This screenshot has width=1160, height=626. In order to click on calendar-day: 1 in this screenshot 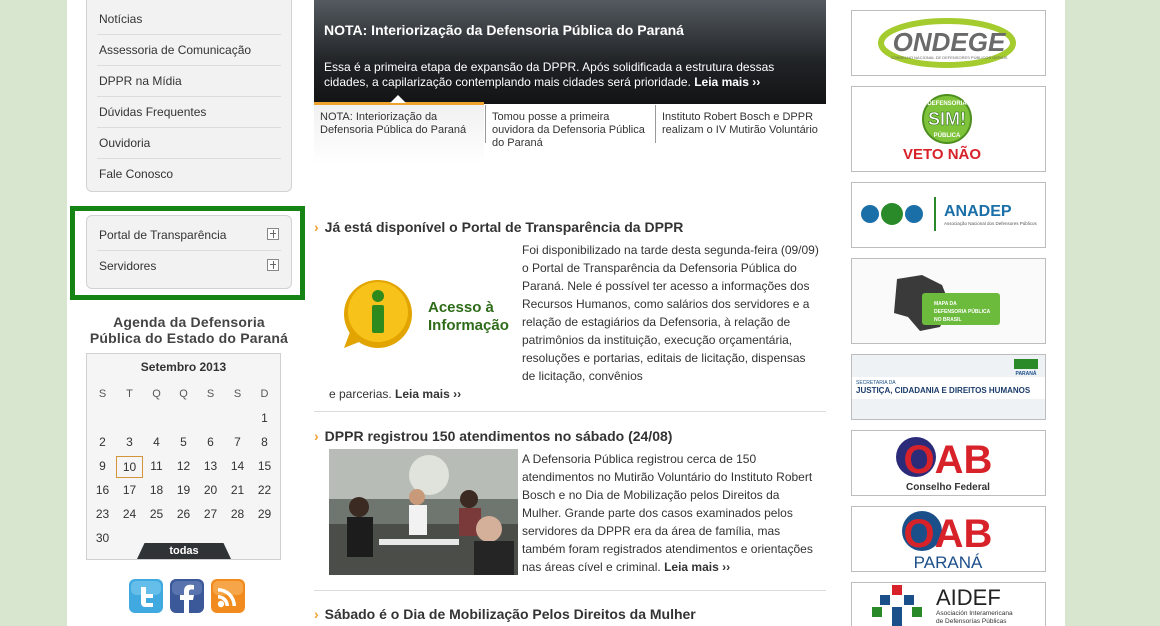, I will do `click(264, 420)`.